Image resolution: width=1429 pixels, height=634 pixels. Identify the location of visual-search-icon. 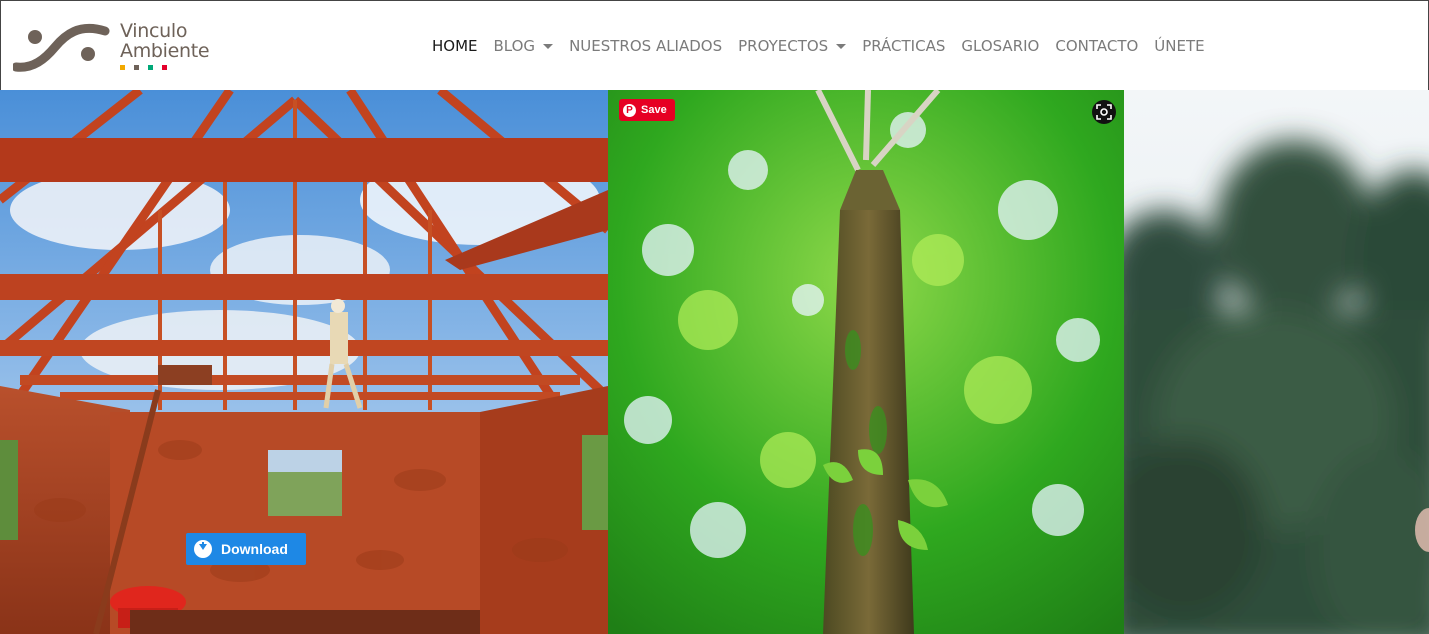
(1104, 112).